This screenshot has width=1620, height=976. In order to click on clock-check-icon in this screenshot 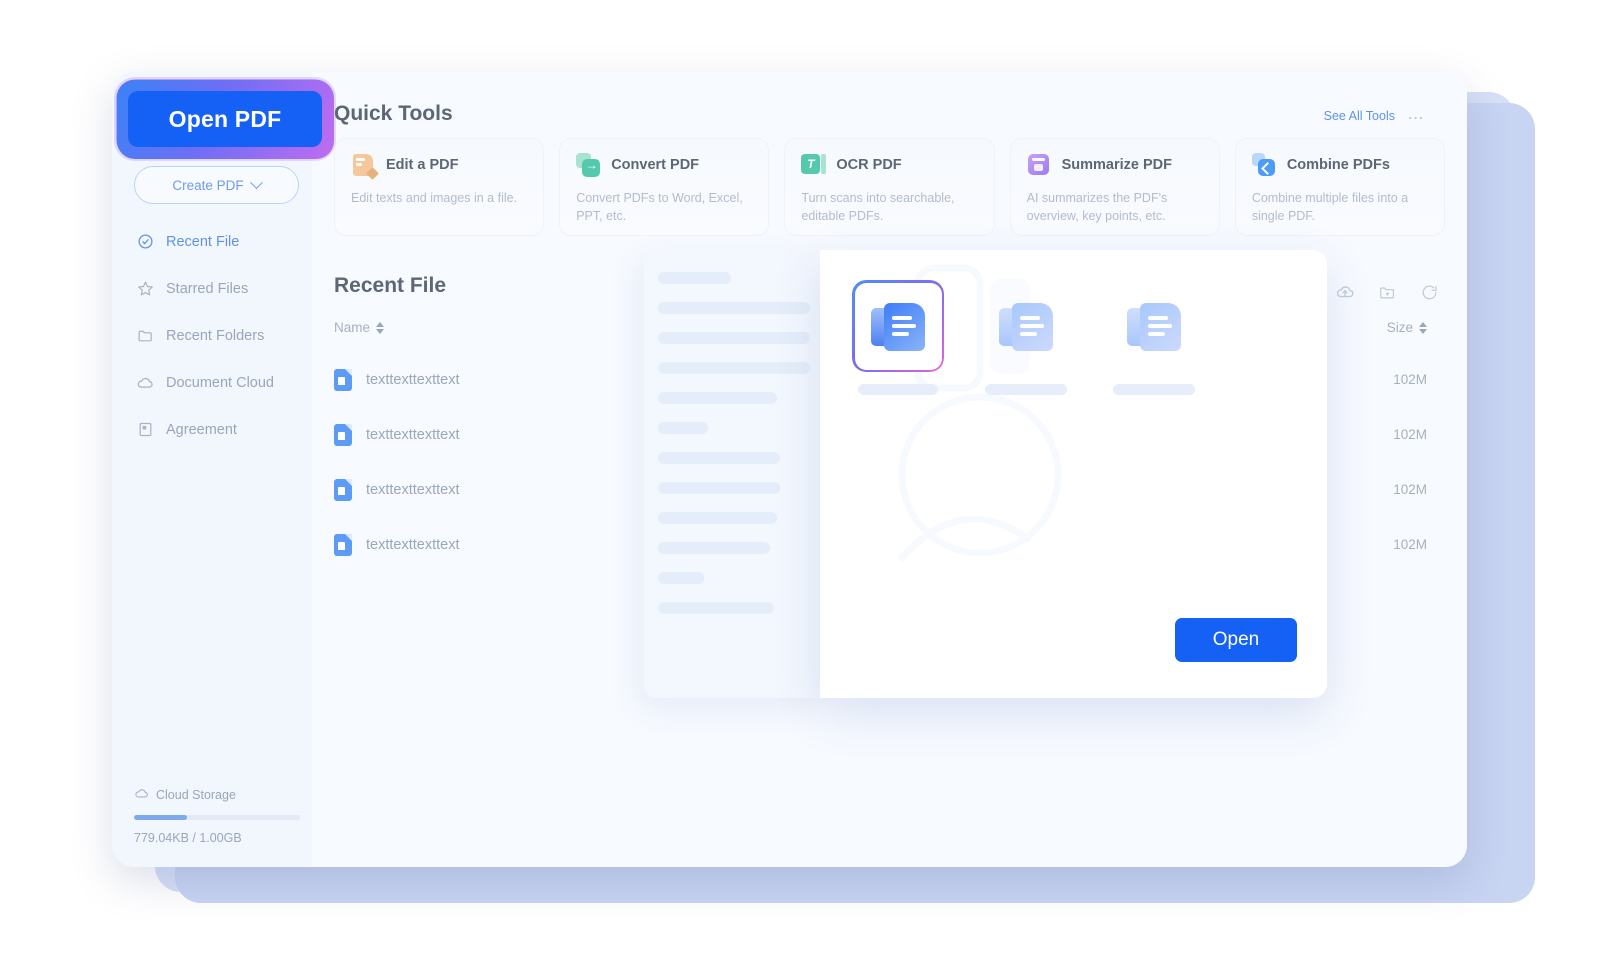, I will do `click(145, 242)`.